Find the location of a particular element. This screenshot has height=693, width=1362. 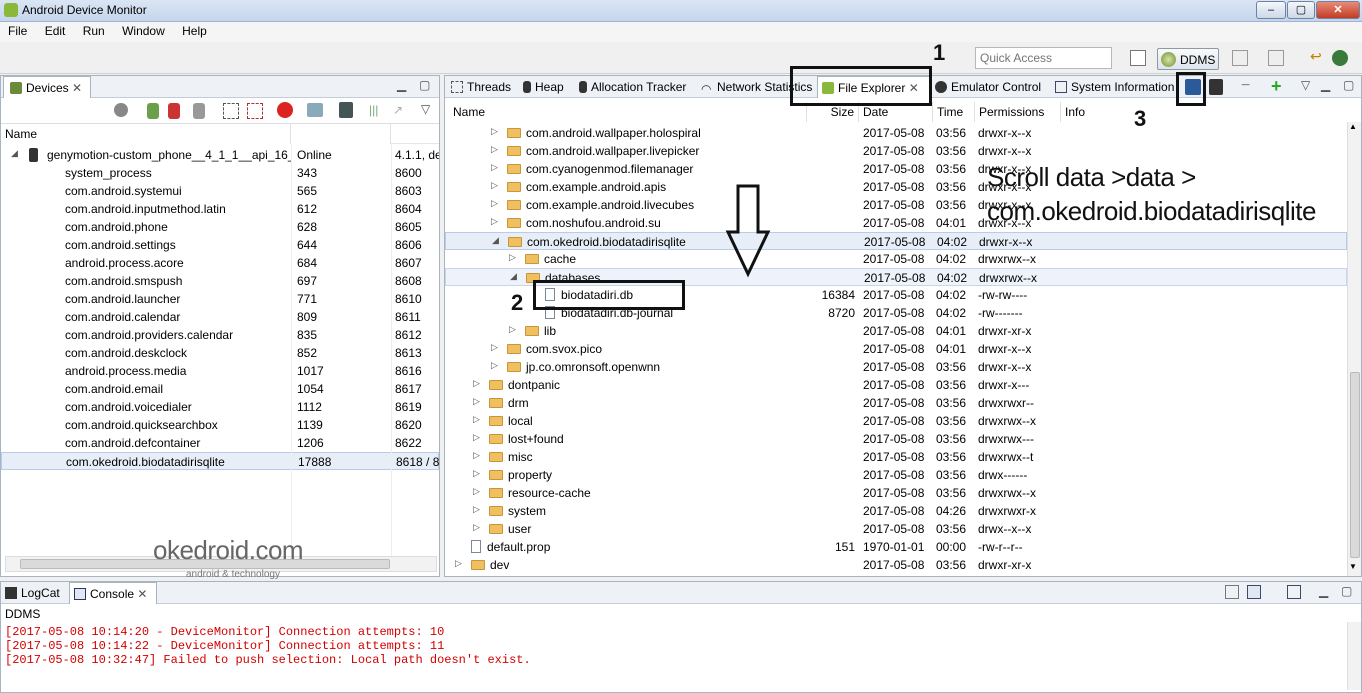

folder-row: ▷ dev 2017-05-08 03:56 drwxr-xr-x is located at coordinates (896, 565).